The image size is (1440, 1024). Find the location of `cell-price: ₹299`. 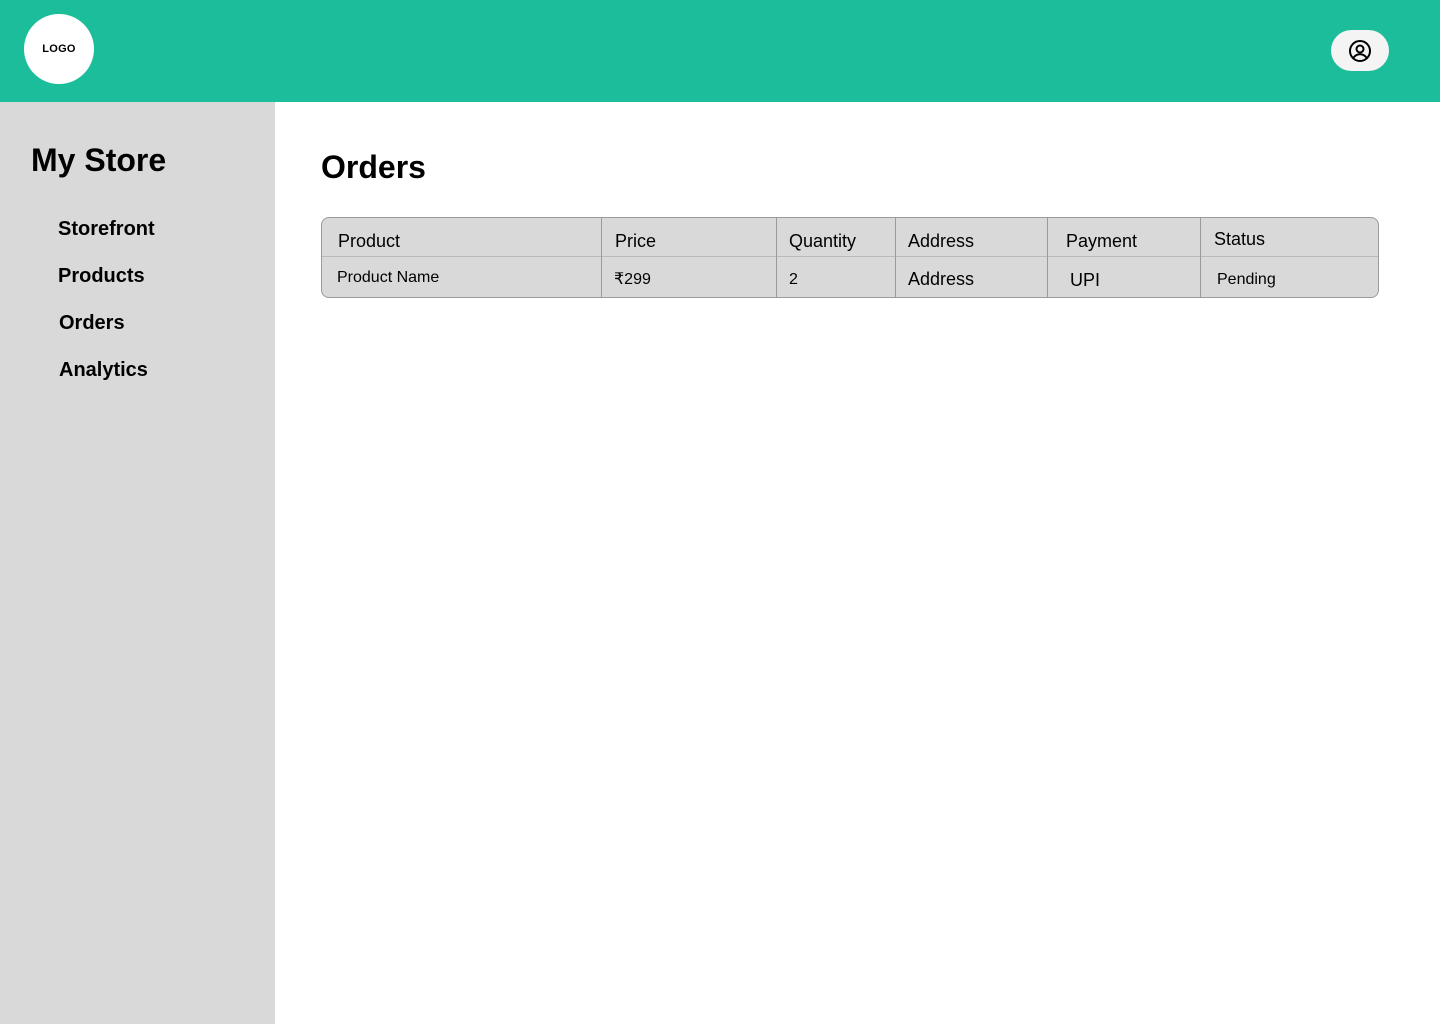

cell-price: ₹299 is located at coordinates (632, 279).